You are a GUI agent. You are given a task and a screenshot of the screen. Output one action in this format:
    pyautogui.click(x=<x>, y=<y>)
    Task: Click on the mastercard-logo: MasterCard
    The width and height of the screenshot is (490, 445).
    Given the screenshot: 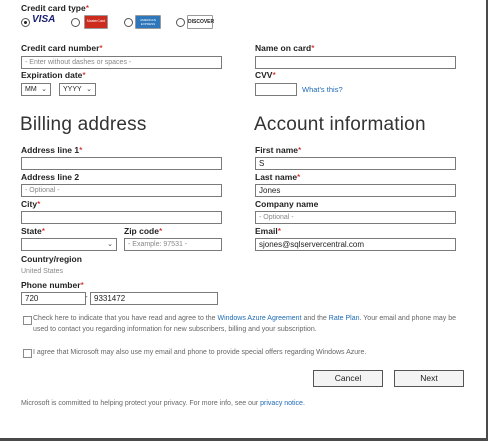 What is the action you would take?
    pyautogui.click(x=96, y=22)
    